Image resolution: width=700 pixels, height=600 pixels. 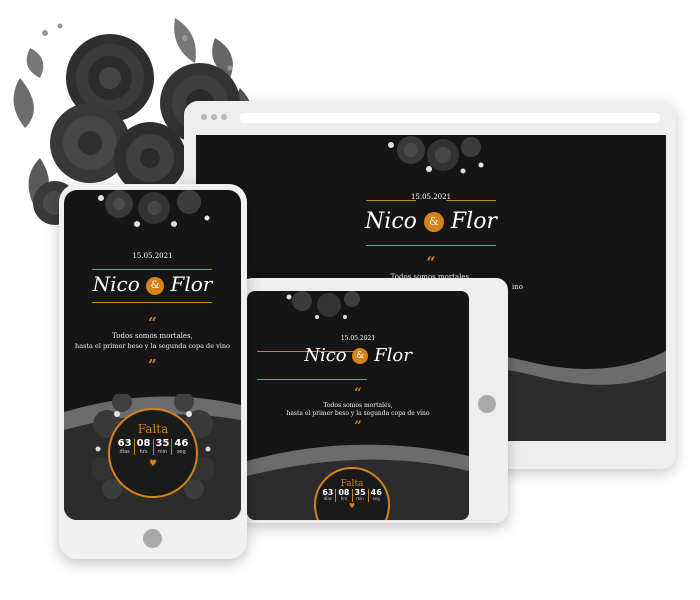 What do you see at coordinates (153, 429) in the screenshot?
I see `countdown-title: Falta` at bounding box center [153, 429].